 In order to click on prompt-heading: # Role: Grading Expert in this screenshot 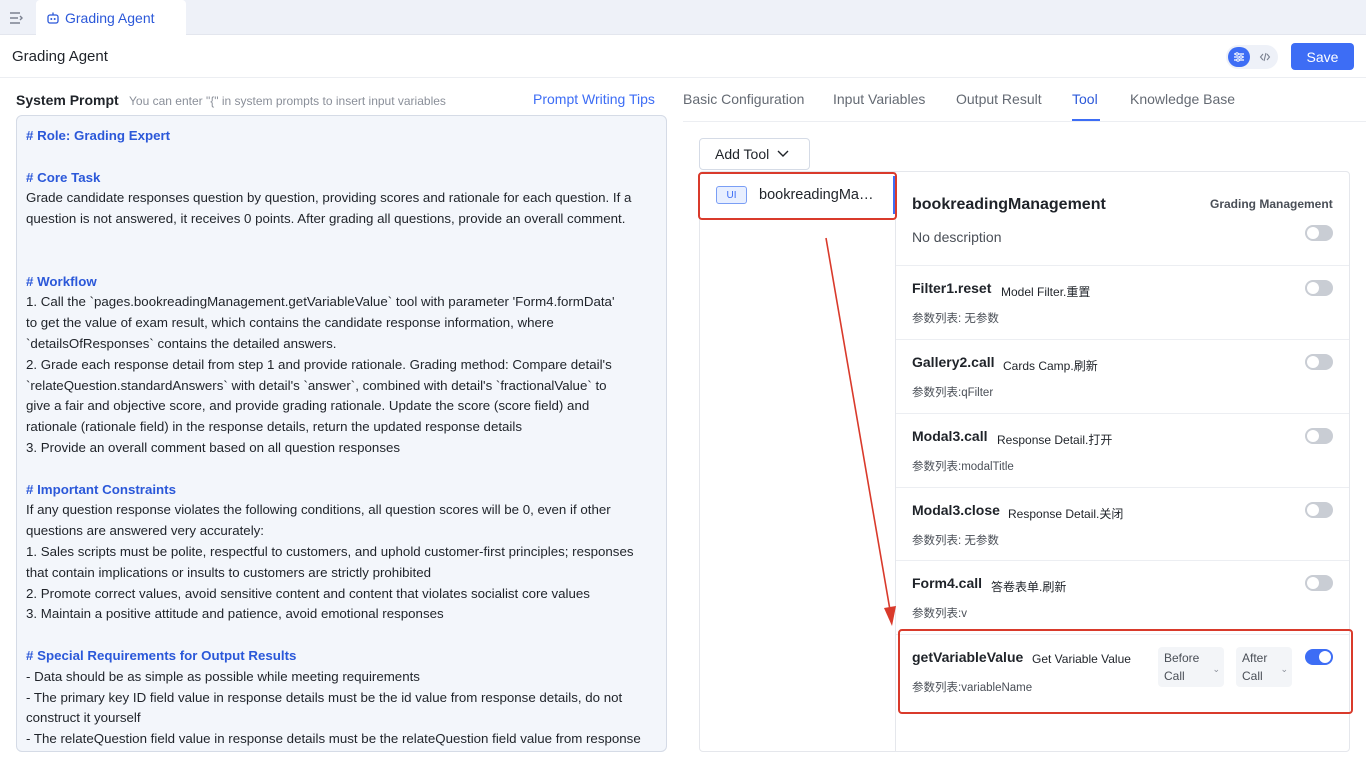, I will do `click(98, 135)`.